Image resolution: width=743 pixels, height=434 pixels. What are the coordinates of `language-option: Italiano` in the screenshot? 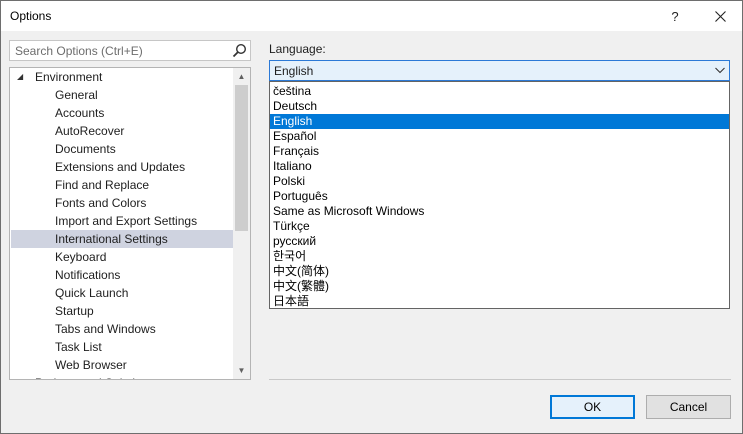 It's located at (499, 166).